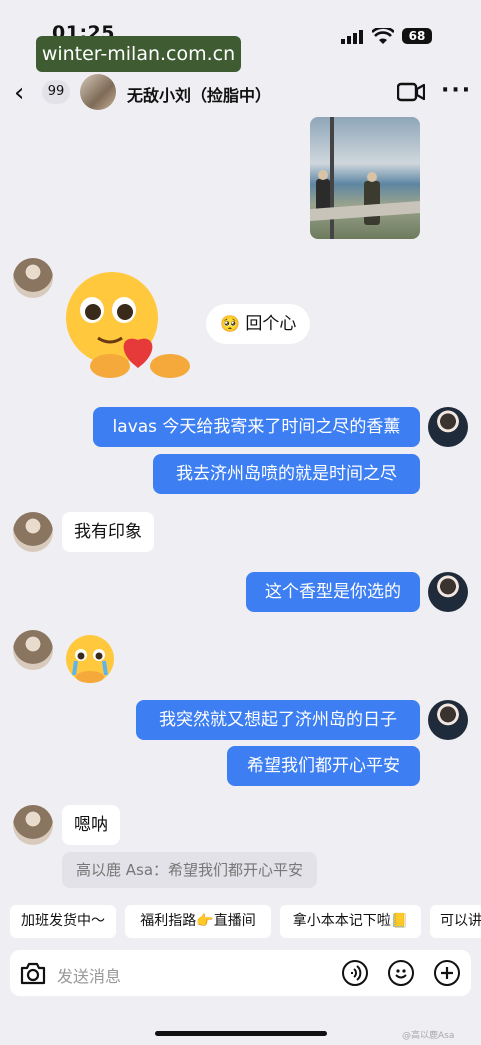 Image resolution: width=481 pixels, height=1045 pixels. Describe the element at coordinates (256, 427) in the screenshot. I see `message-bubble: lavas 今天给我寄来了时间之尽的香薰` at that location.